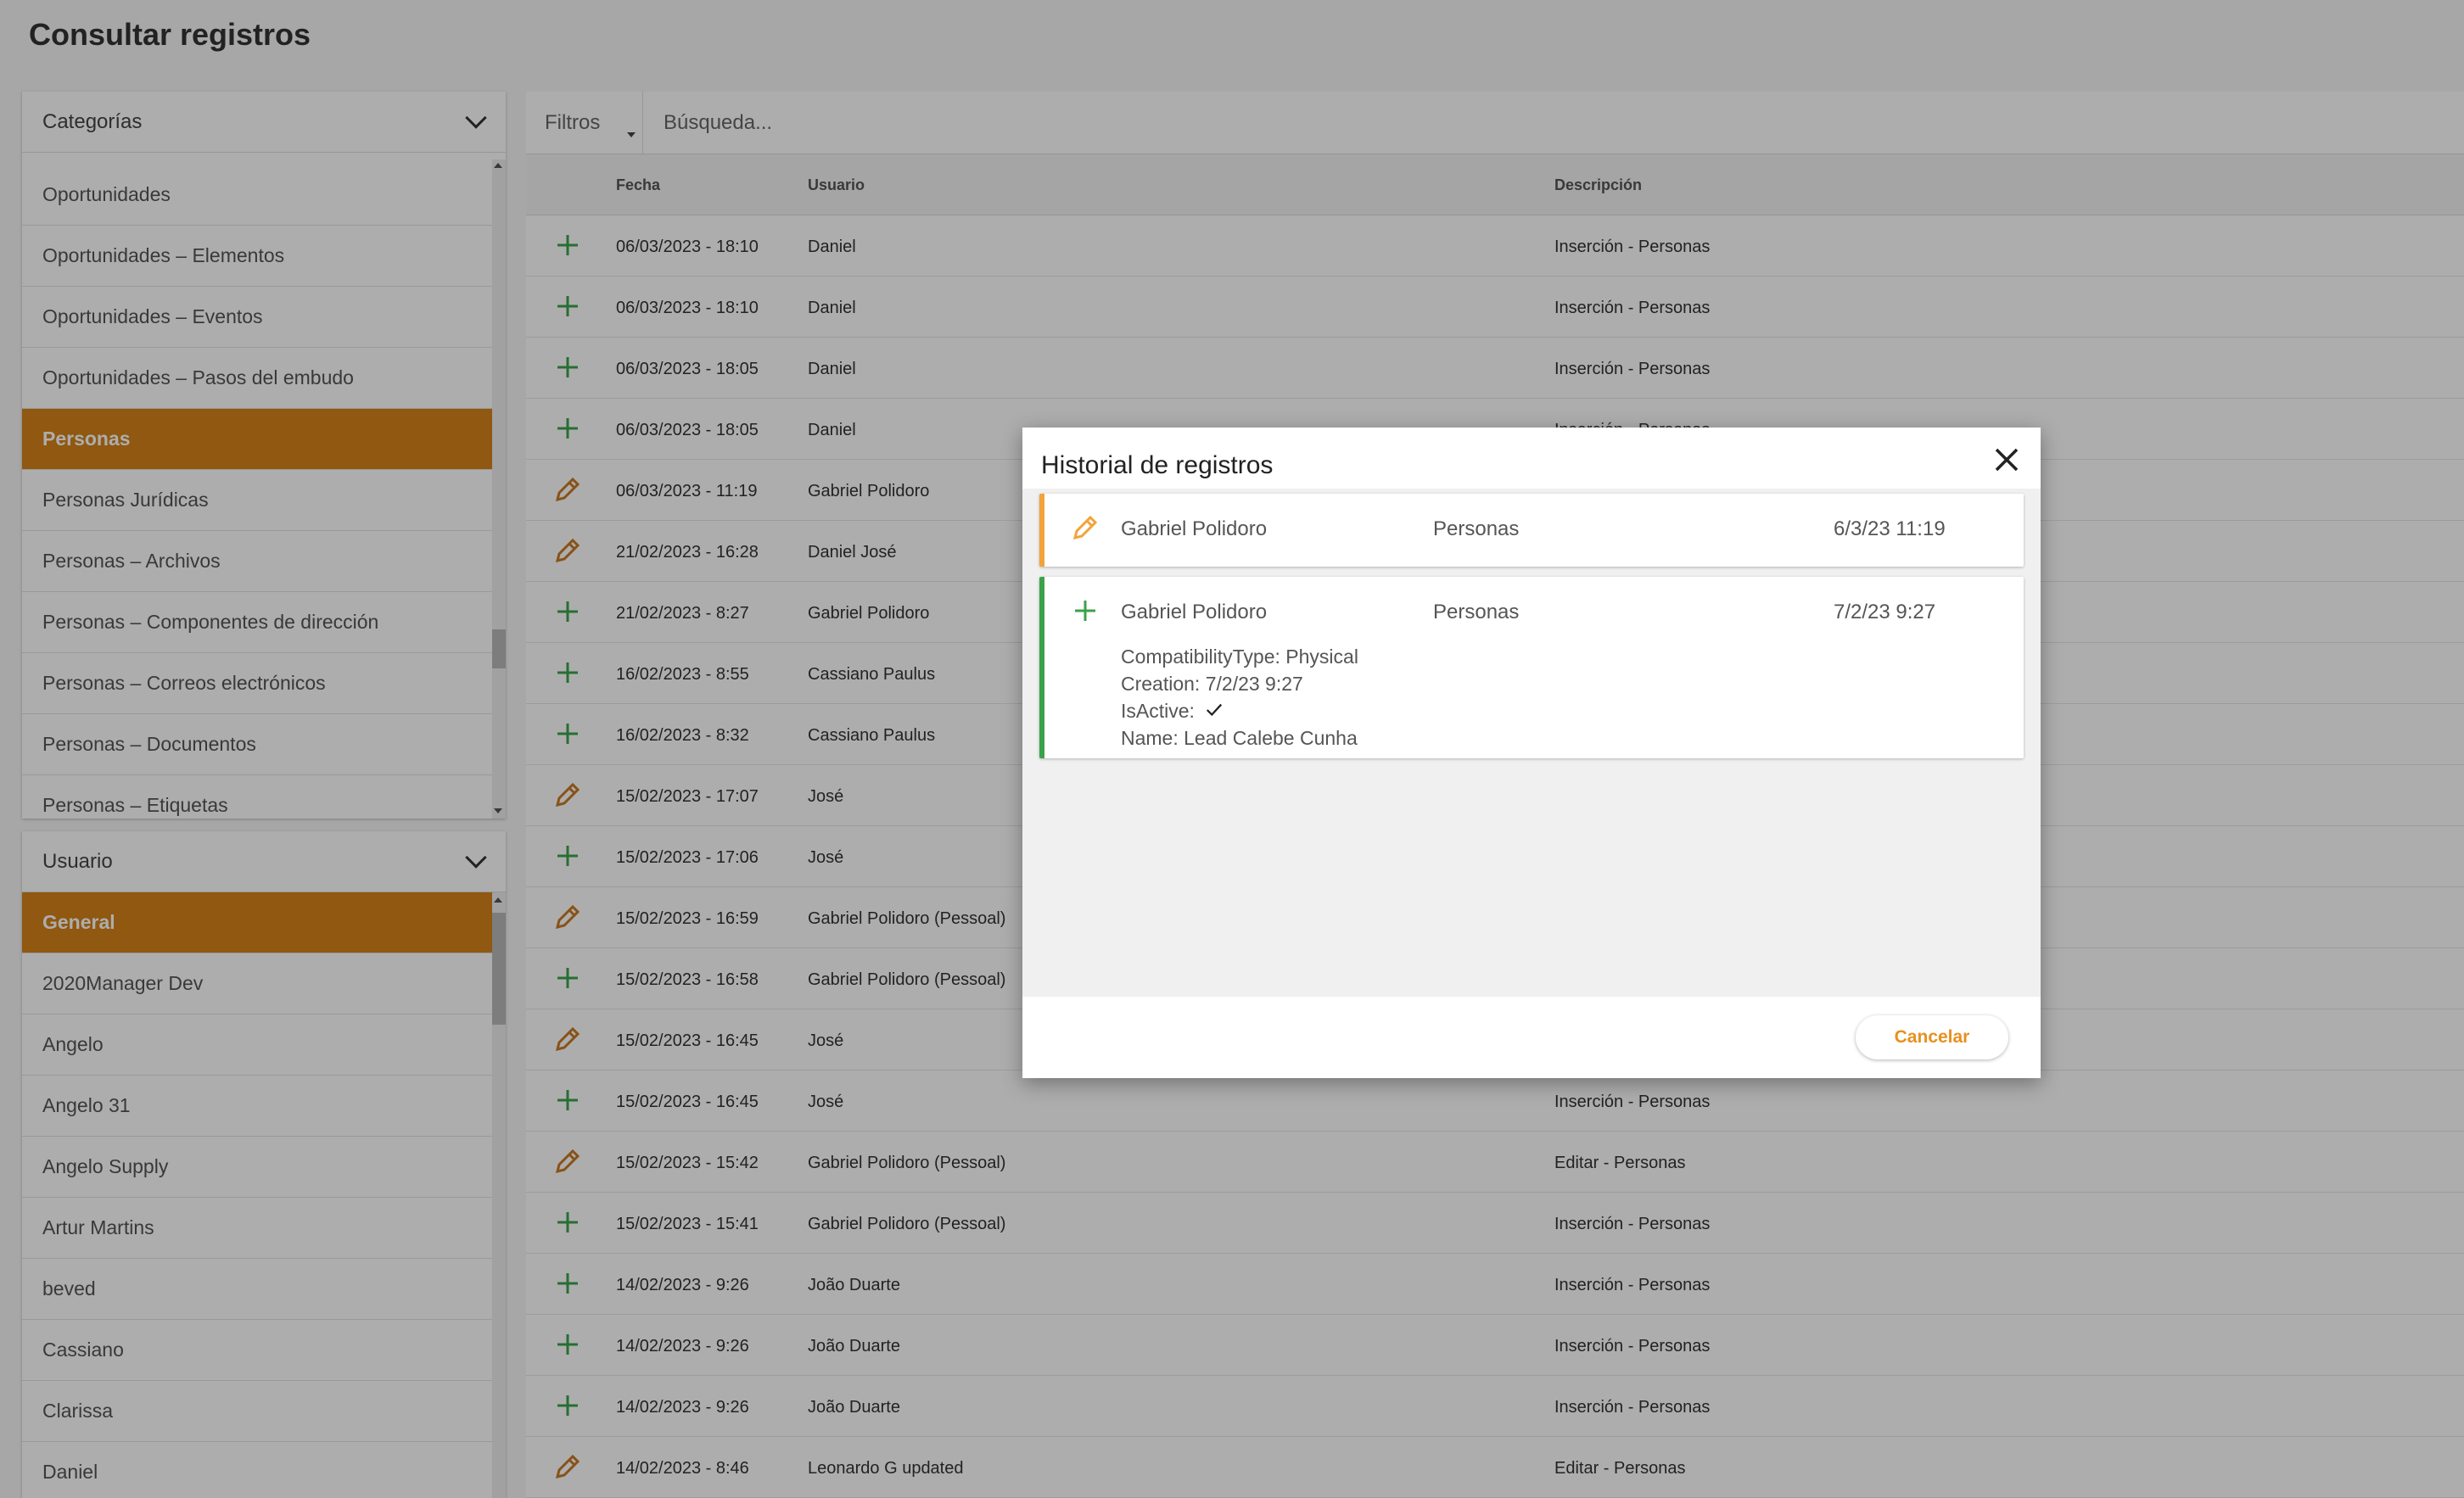 The height and width of the screenshot is (1498, 2464). What do you see at coordinates (1085, 611) in the screenshot?
I see `plus-icon` at bounding box center [1085, 611].